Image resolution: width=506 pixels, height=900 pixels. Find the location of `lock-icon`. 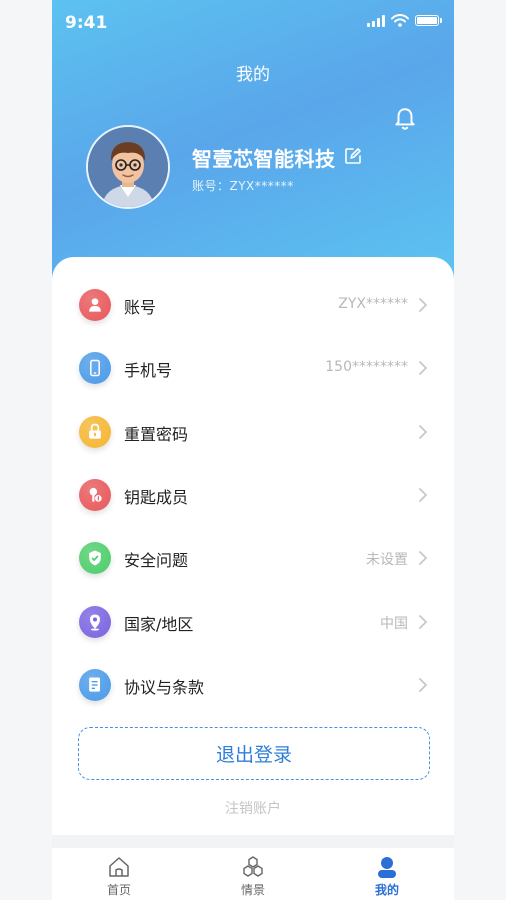

lock-icon is located at coordinates (95, 431).